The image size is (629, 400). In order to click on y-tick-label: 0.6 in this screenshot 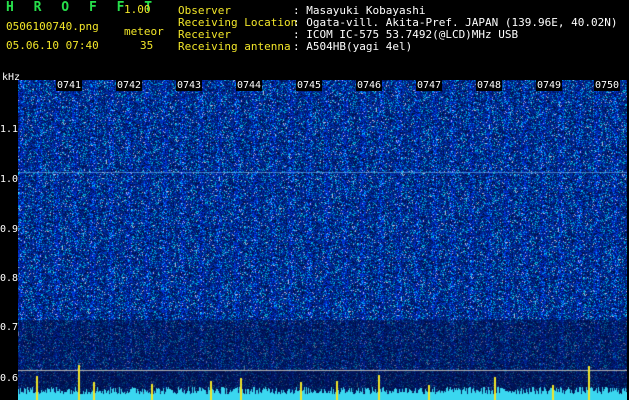, I will do `click(9, 378)`.